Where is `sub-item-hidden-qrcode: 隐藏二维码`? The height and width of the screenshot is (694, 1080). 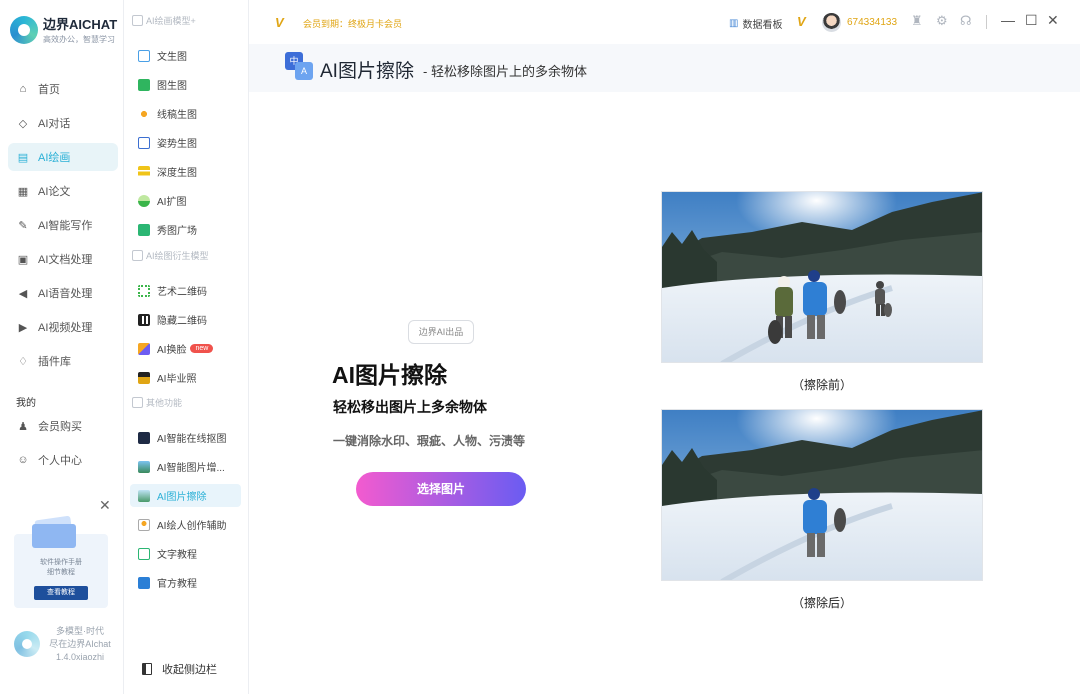 sub-item-hidden-qrcode: 隐藏二维码 is located at coordinates (185, 319).